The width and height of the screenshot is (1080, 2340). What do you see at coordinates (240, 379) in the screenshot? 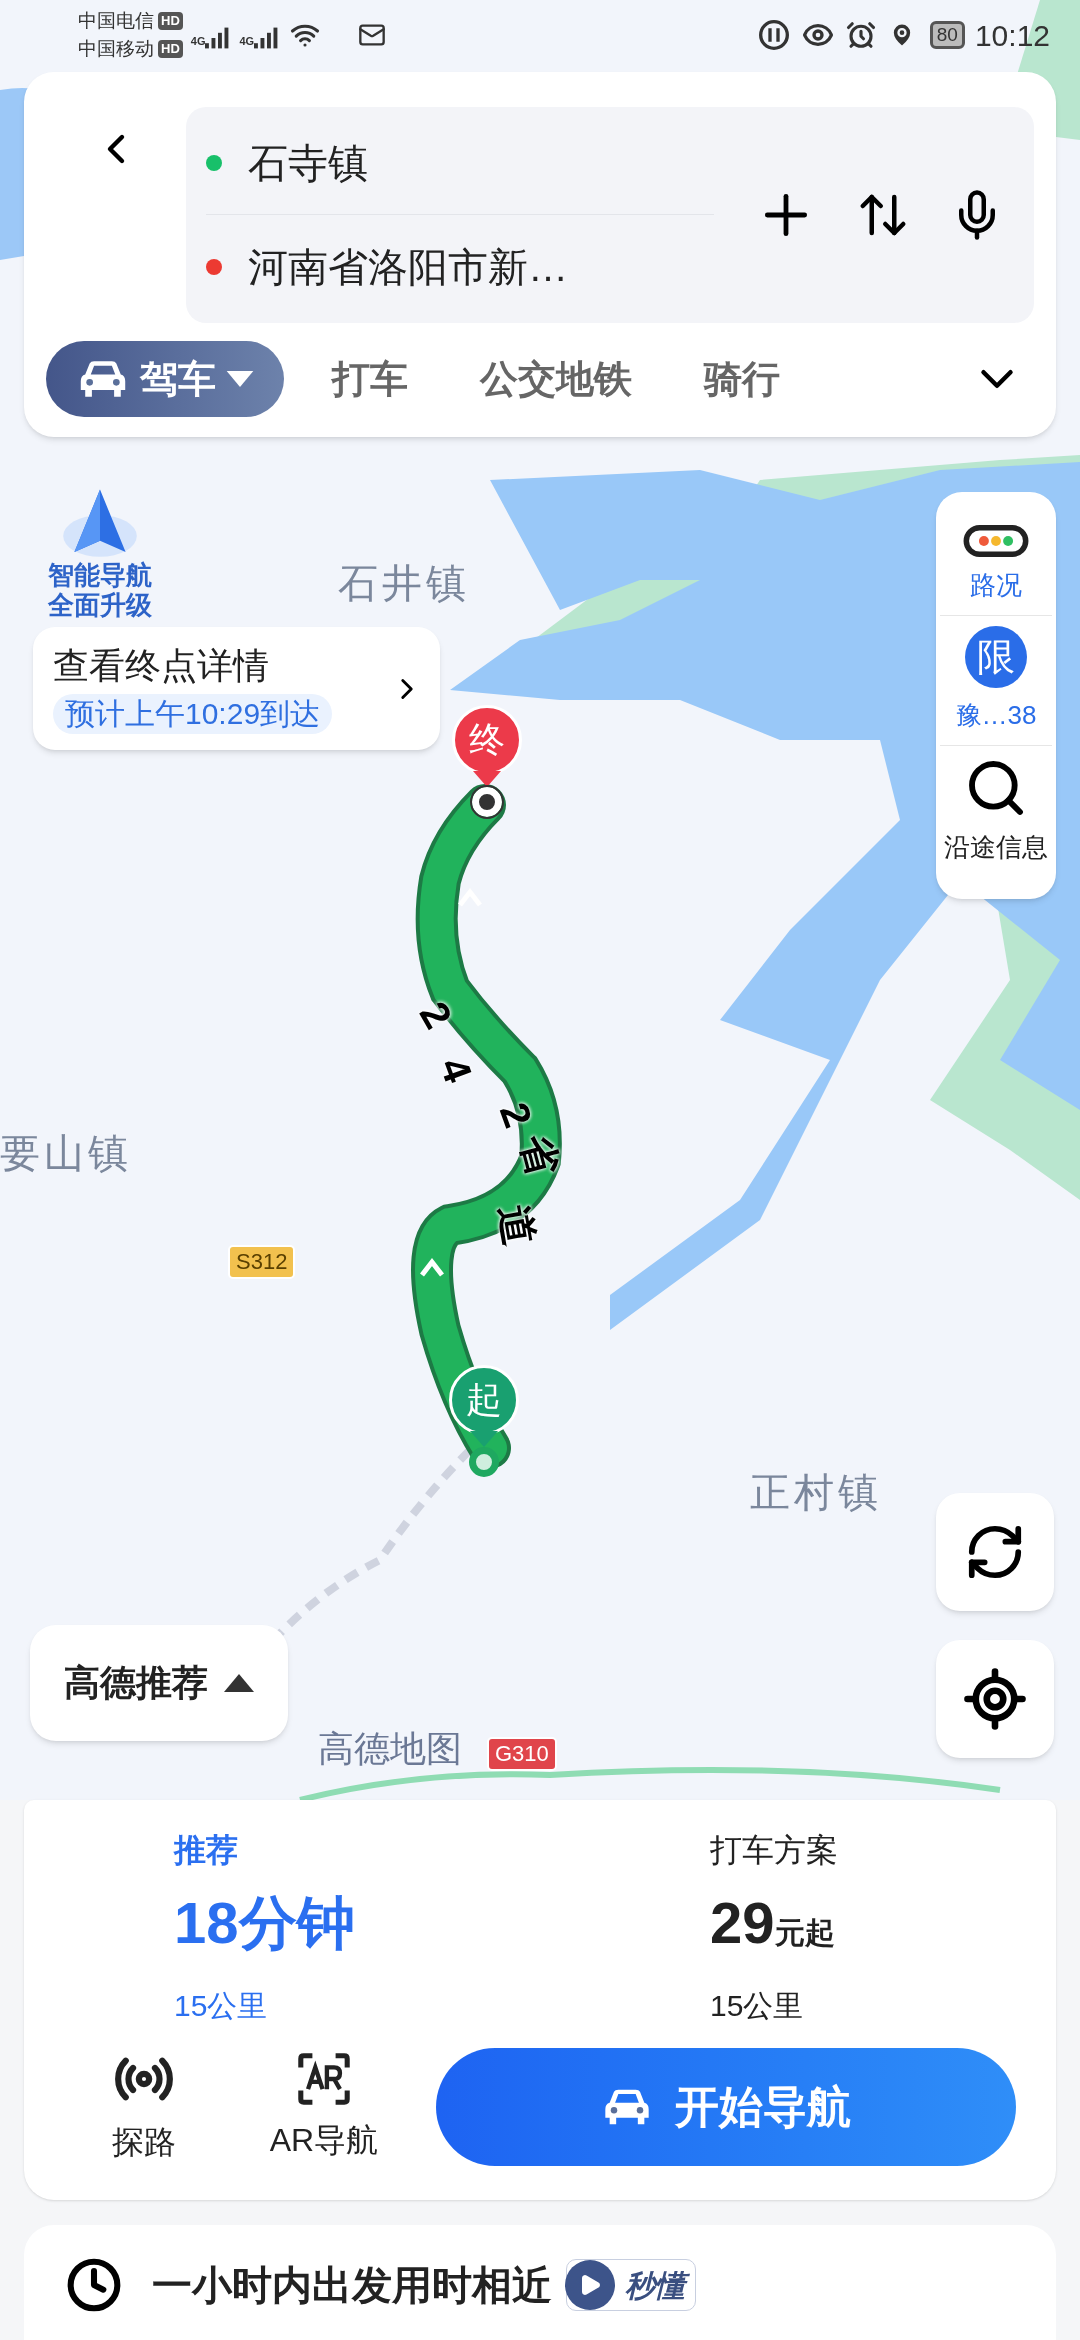
I see `caret-icon` at bounding box center [240, 379].